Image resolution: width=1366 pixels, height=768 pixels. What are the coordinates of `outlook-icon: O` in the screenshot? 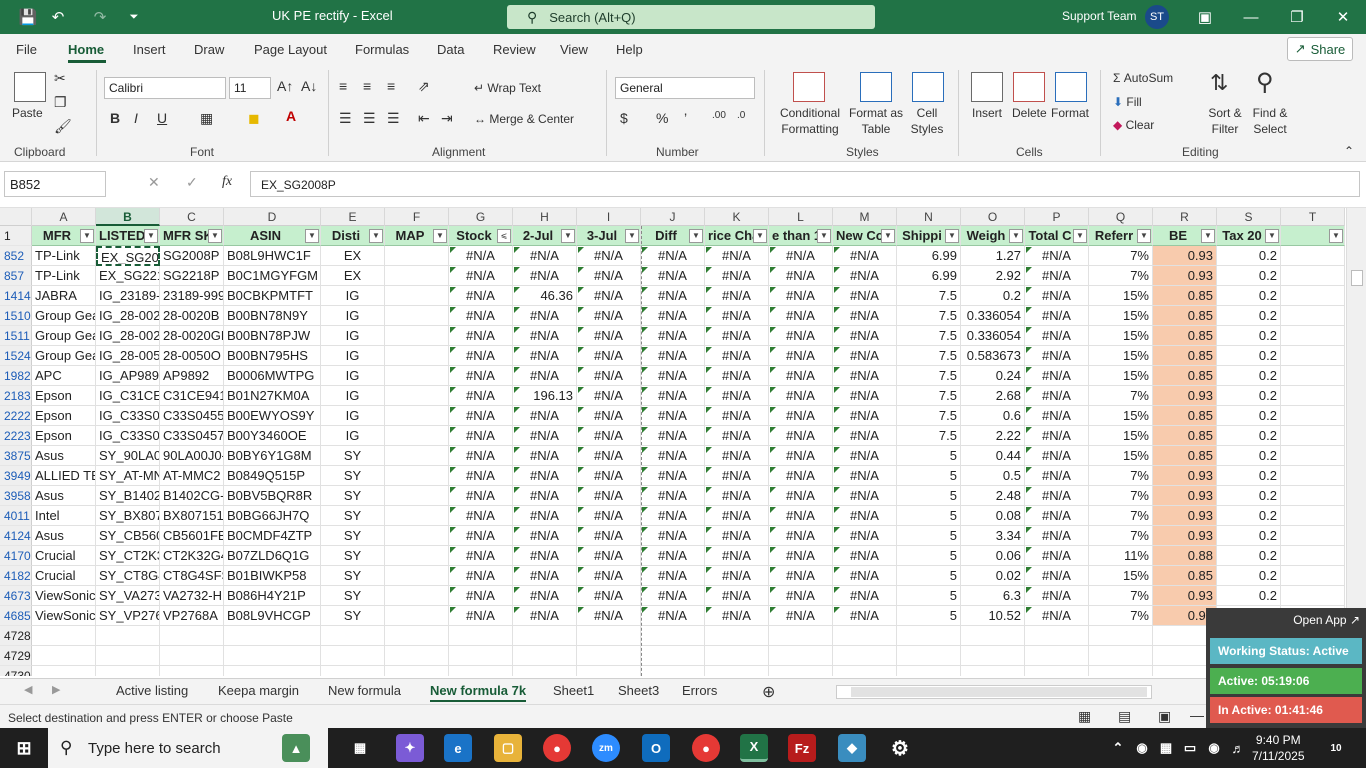 It's located at (656, 748).